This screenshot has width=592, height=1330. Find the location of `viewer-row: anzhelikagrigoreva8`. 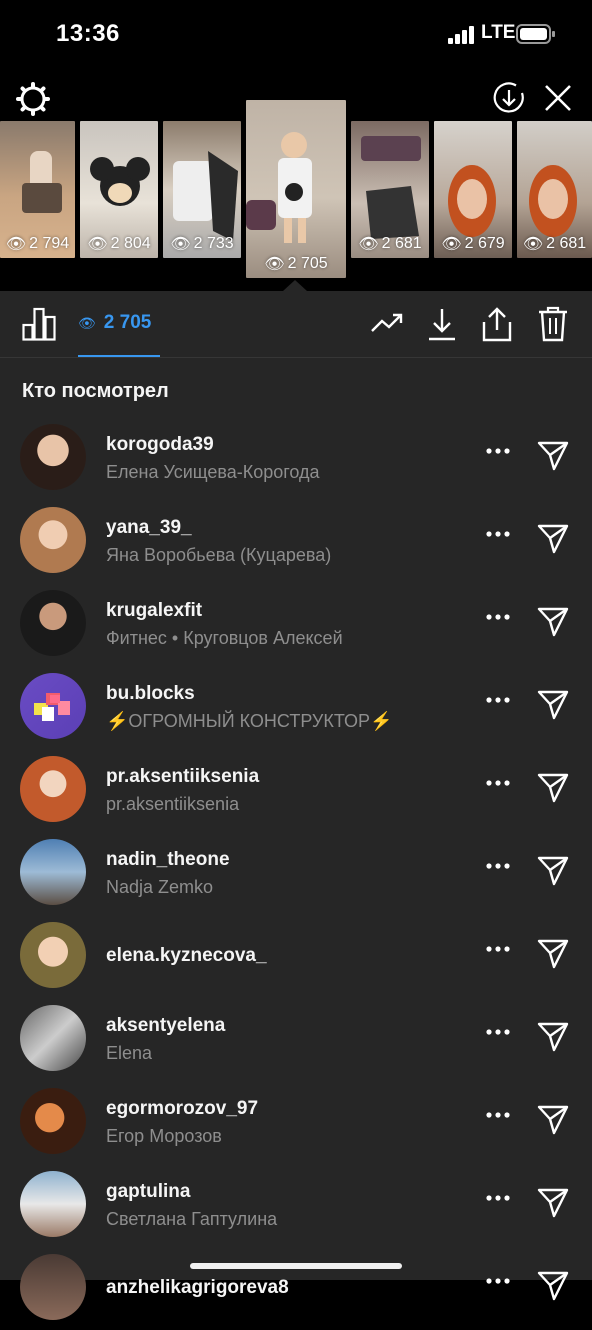

viewer-row: anzhelikagrigoreva8 is located at coordinates (296, 1288).